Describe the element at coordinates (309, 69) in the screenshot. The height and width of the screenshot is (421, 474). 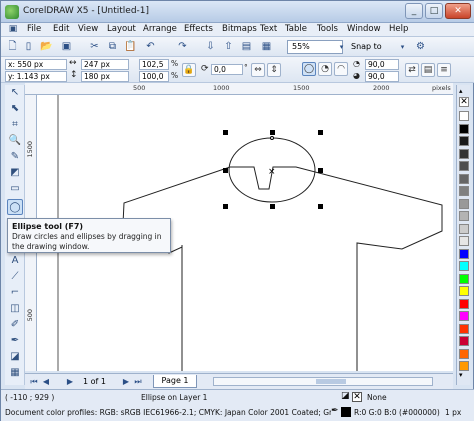
I see `ellipse-mode-icon: ◯` at that location.